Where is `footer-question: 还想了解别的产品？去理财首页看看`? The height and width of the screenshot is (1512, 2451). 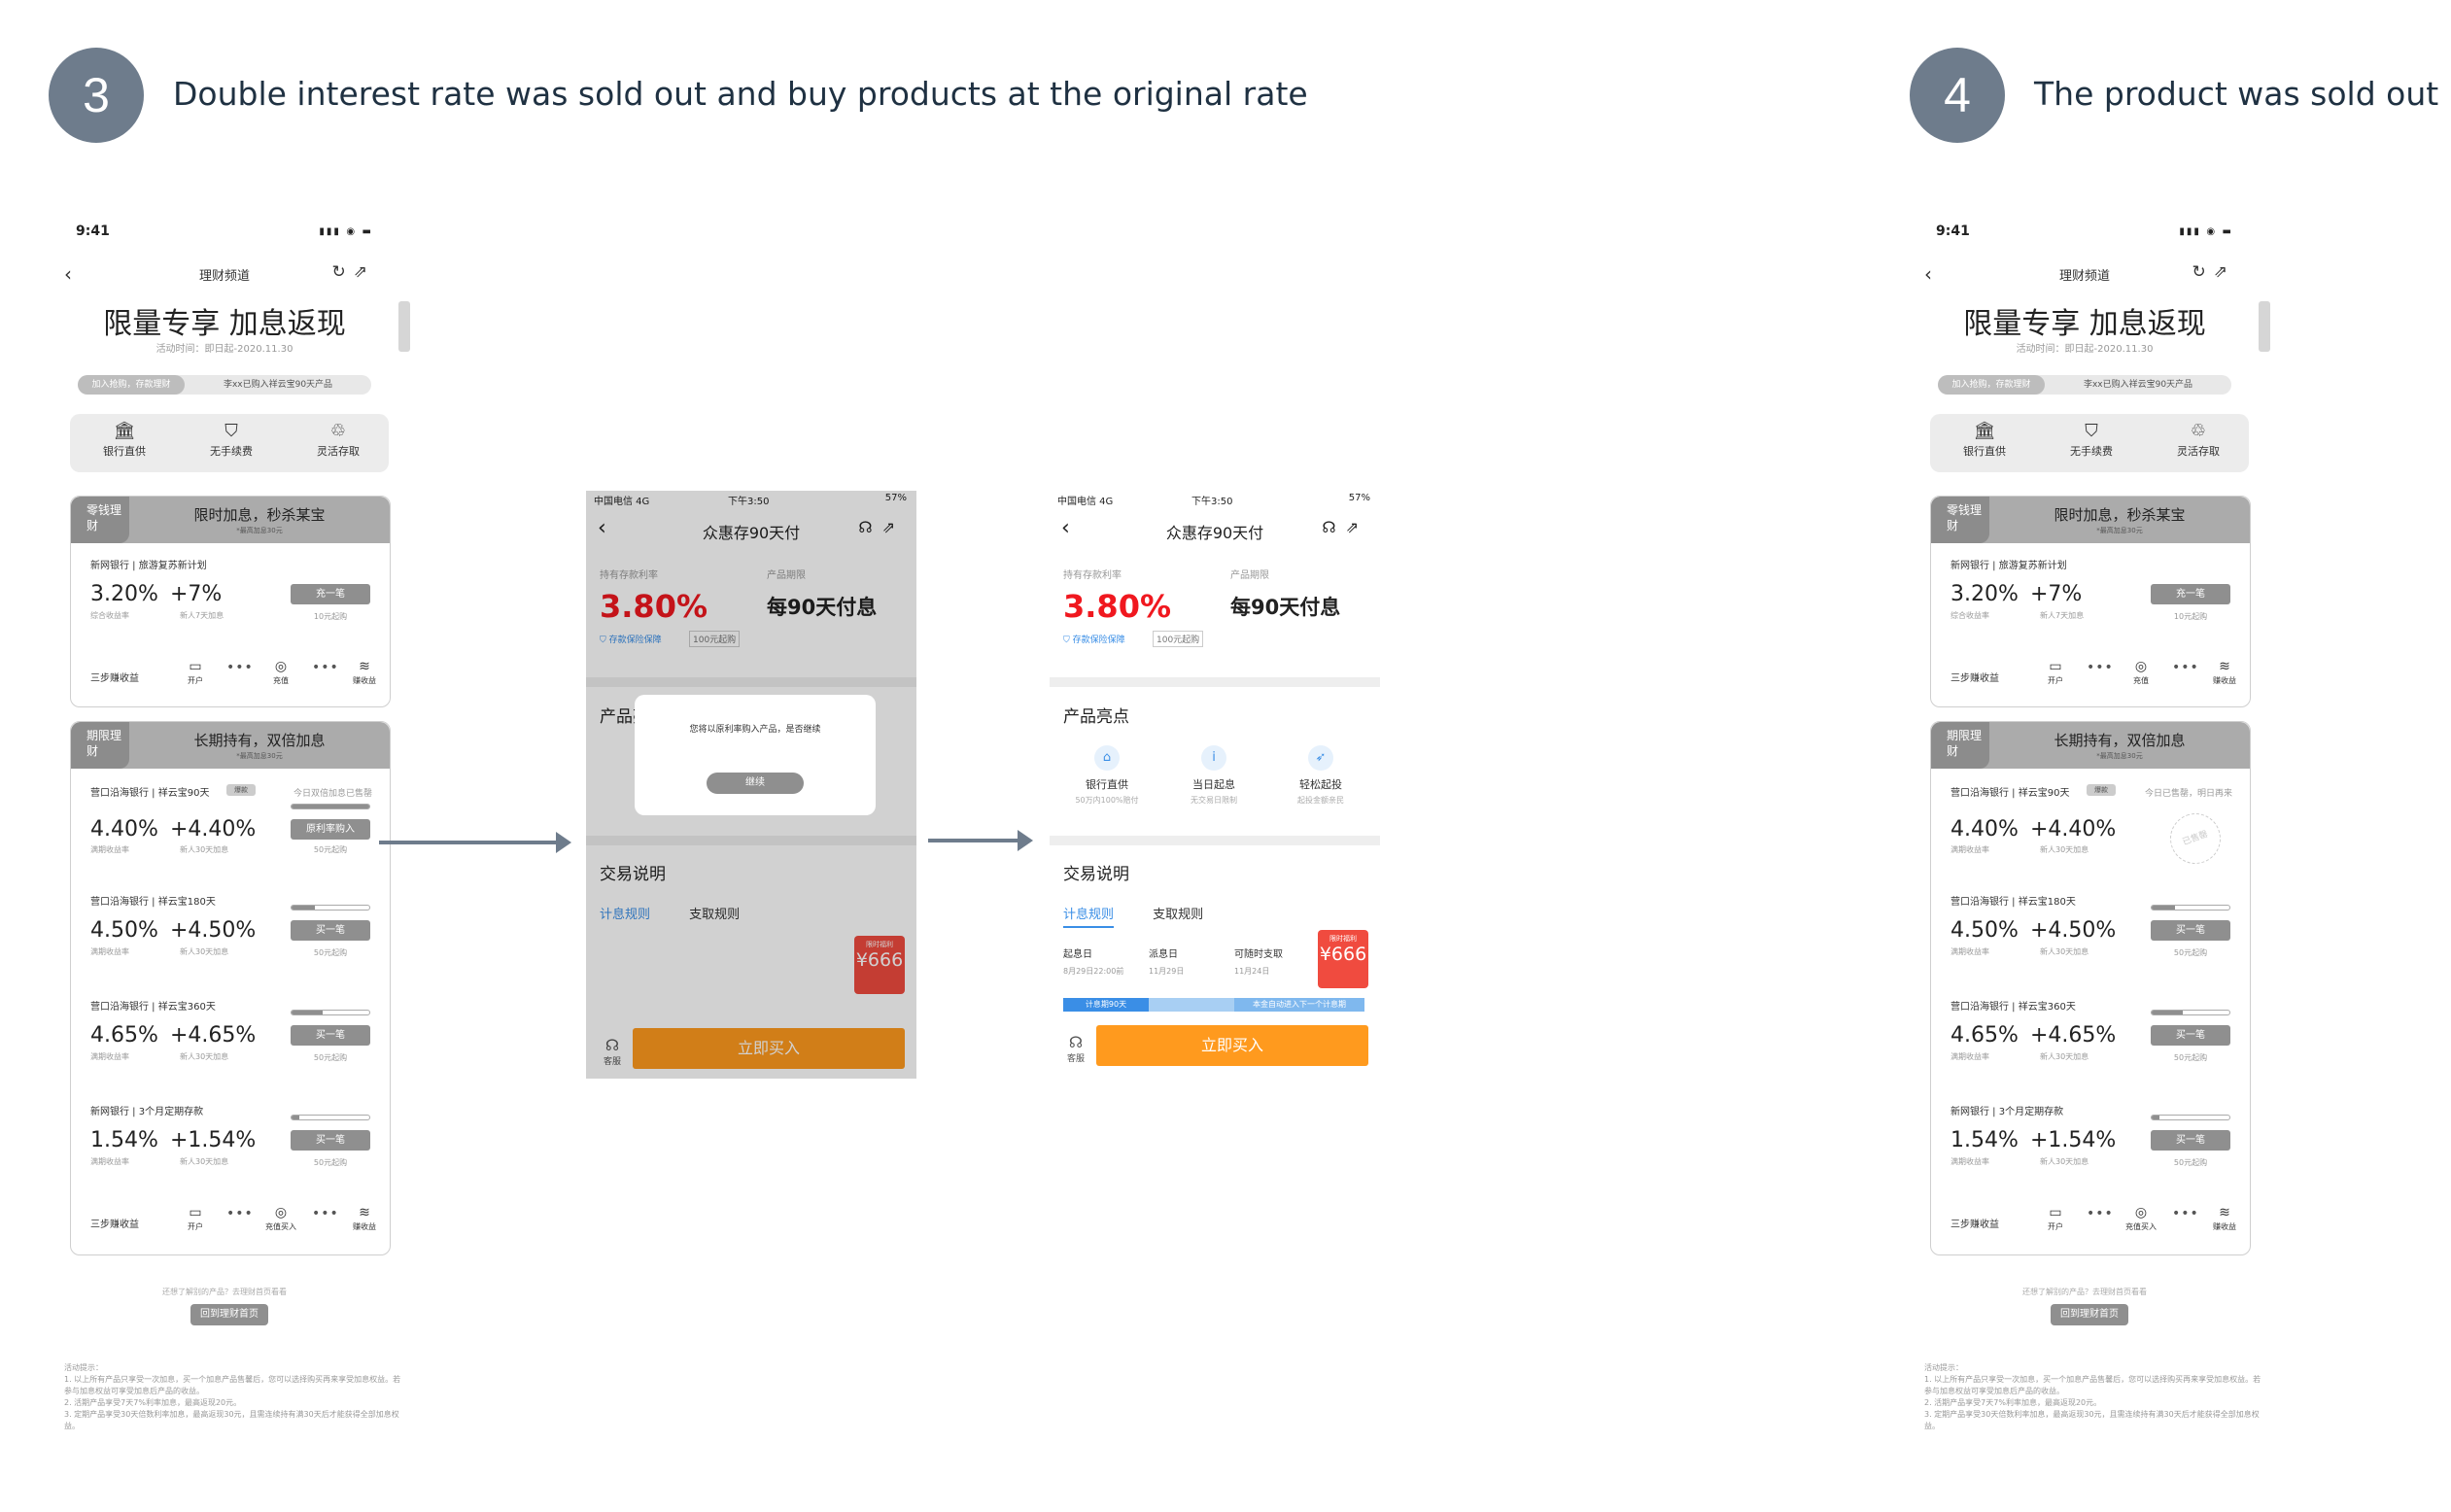 footer-question: 还想了解别的产品？去理财首页看看 is located at coordinates (224, 1292).